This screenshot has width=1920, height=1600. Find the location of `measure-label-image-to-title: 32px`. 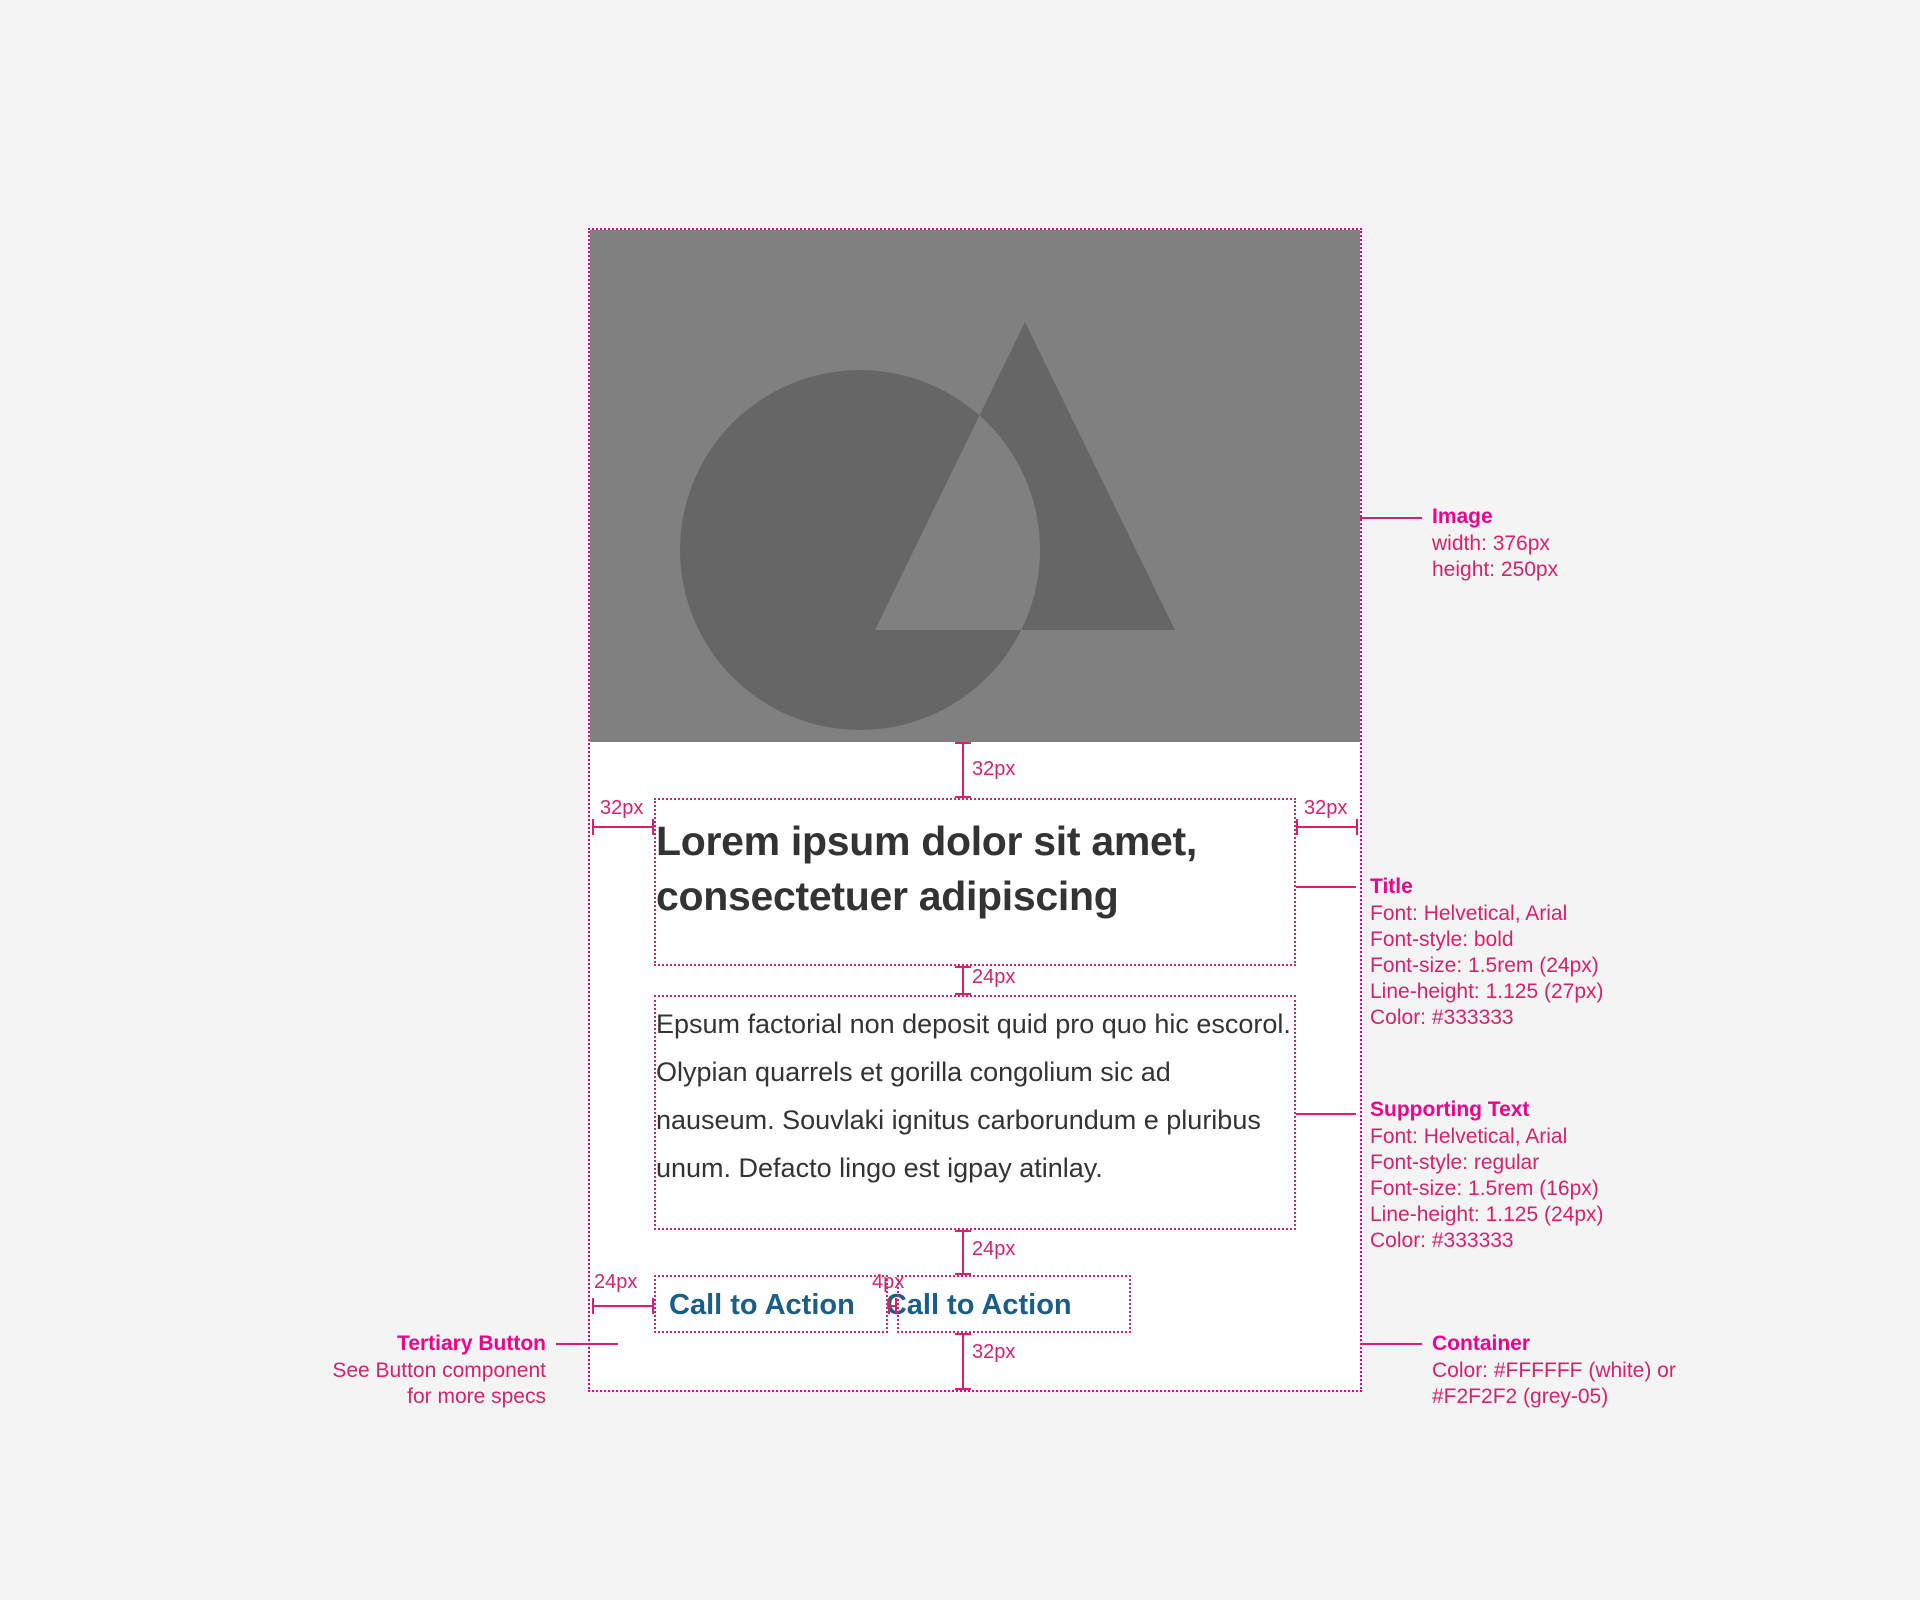

measure-label-image-to-title: 32px is located at coordinates (994, 769).